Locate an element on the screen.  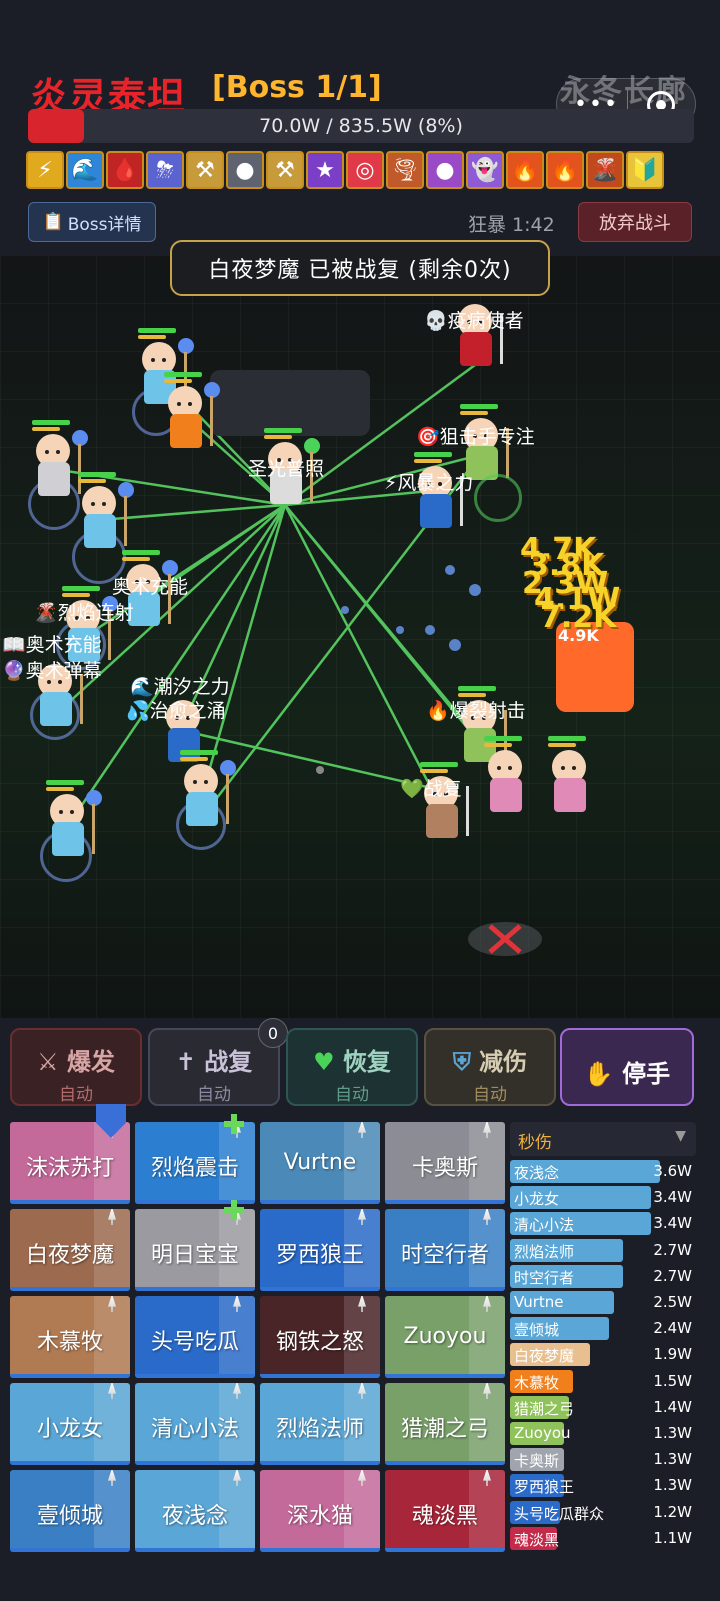
dps-row: 头号吃瓜群众 1.2W is located at coordinates (603, 1512).